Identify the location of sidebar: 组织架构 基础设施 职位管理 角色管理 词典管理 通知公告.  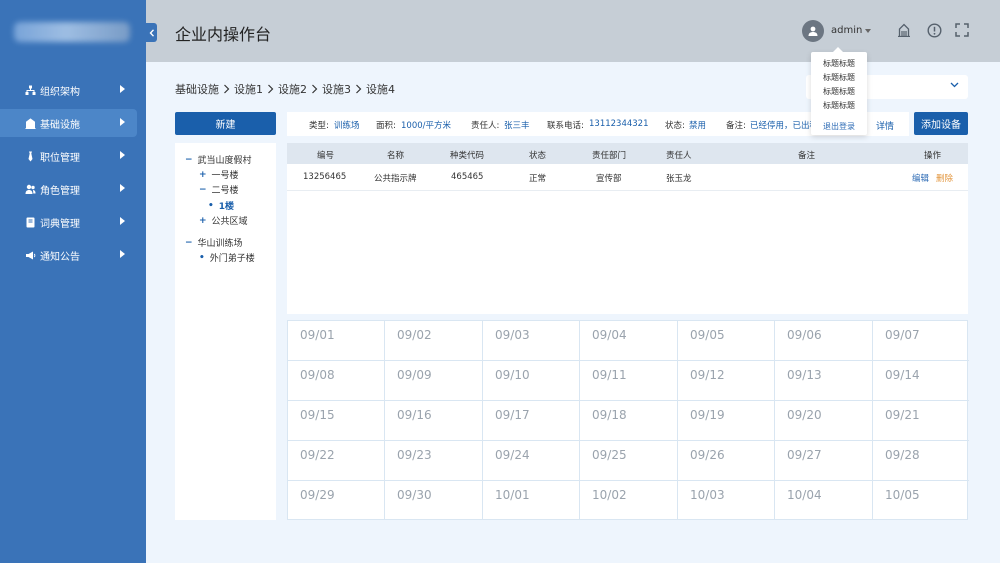
(73, 281).